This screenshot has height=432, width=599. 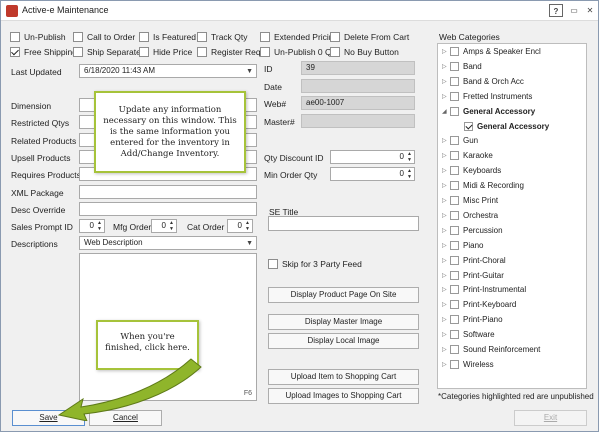 I want to click on category-item: ▷ Orchestra, so click(x=470, y=215).